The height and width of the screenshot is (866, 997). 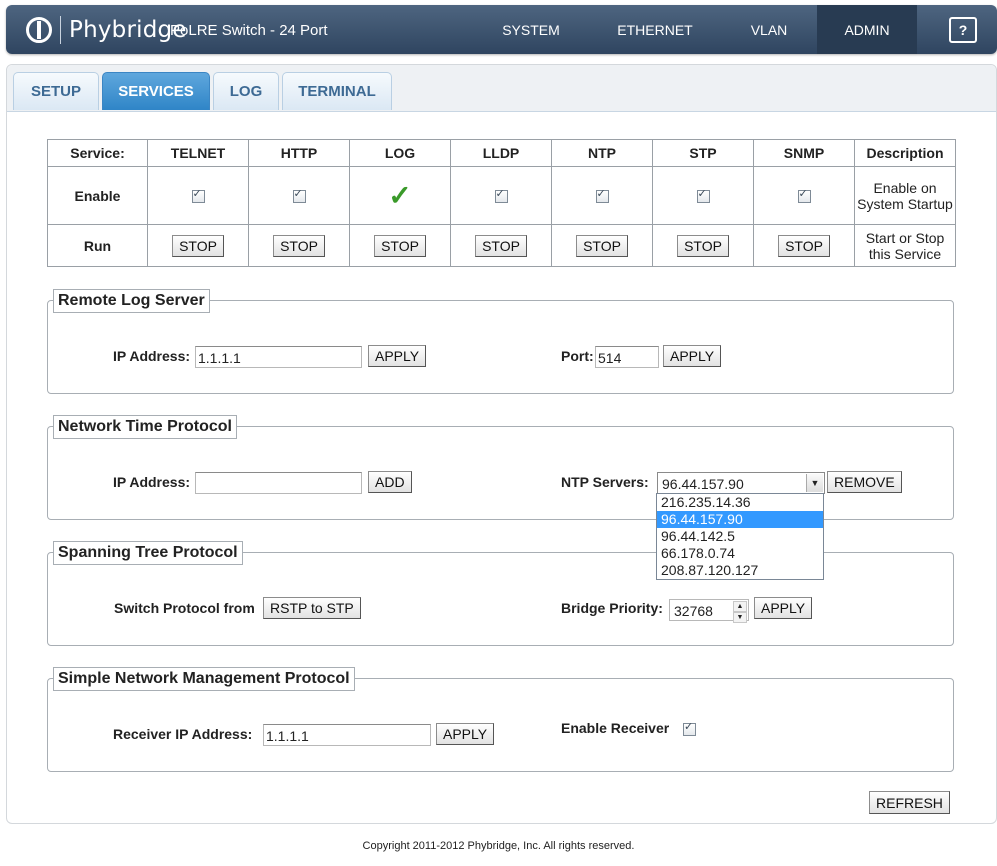 I want to click on stop-lldp-button: STOP, so click(x=501, y=245).